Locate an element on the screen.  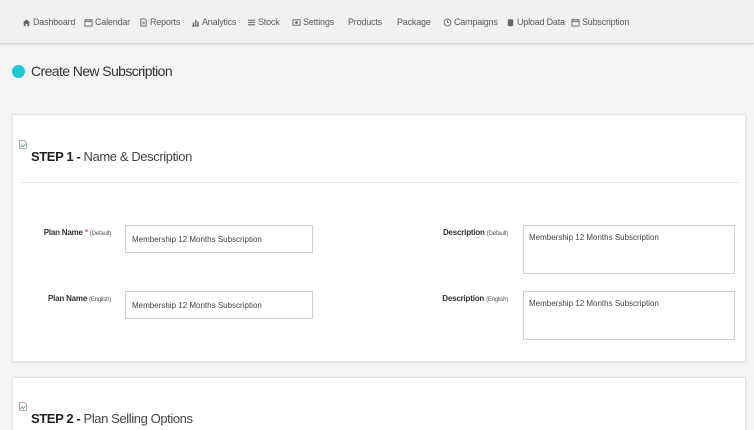
nav-item-subscription: Subscription is located at coordinates (600, 22).